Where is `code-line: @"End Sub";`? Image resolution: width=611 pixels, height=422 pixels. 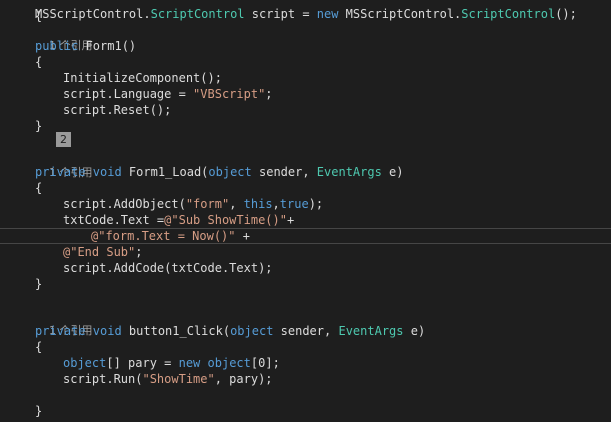
code-line: @"End Sub"; is located at coordinates (102, 252).